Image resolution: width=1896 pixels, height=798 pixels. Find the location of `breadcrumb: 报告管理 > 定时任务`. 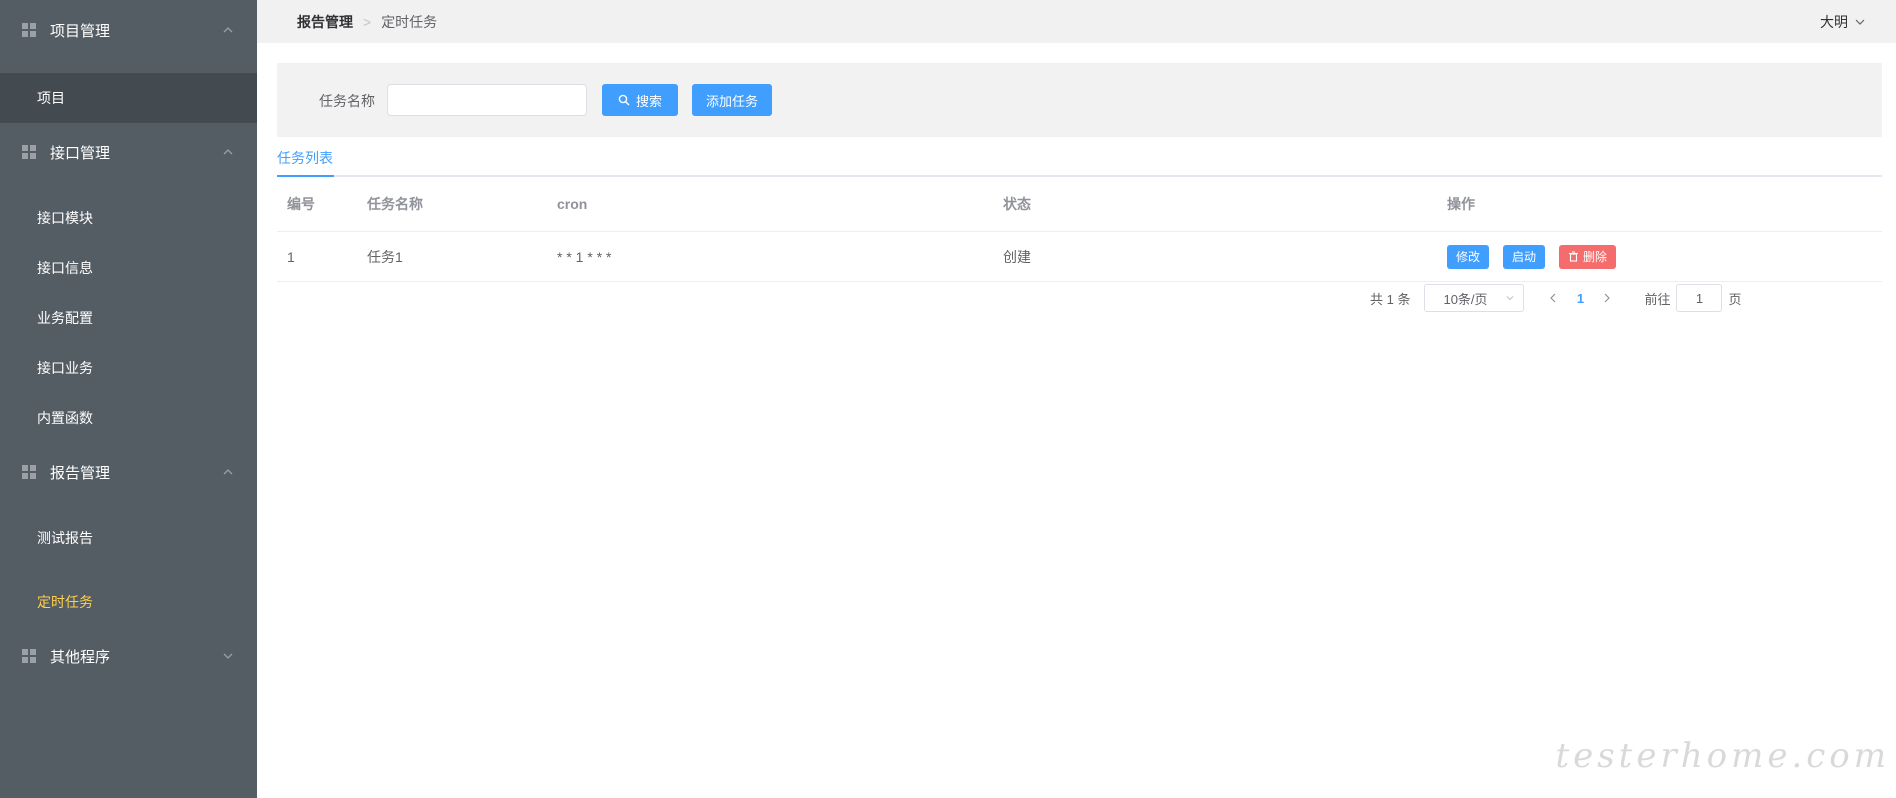

breadcrumb: 报告管理 > 定时任务 is located at coordinates (367, 21).